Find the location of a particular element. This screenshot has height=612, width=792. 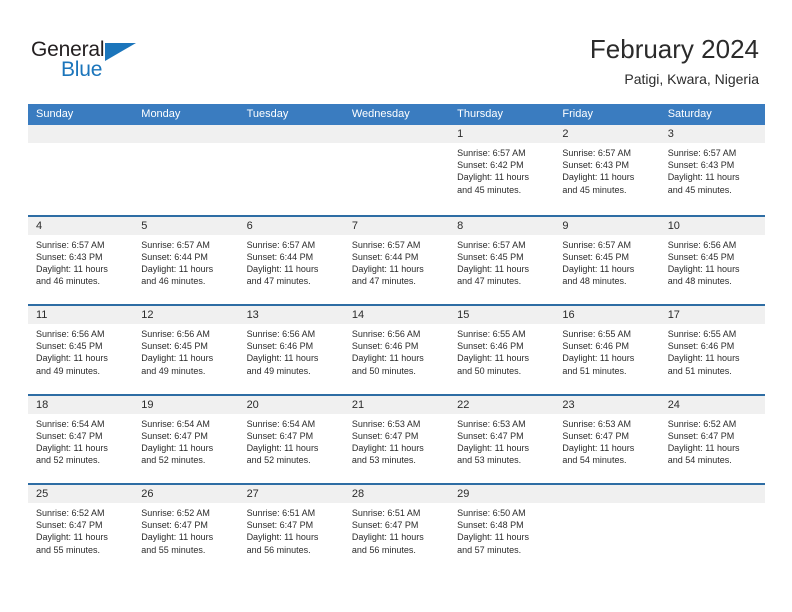

daylight-text-line2: and 54 minutes. is located at coordinates (594, 460).